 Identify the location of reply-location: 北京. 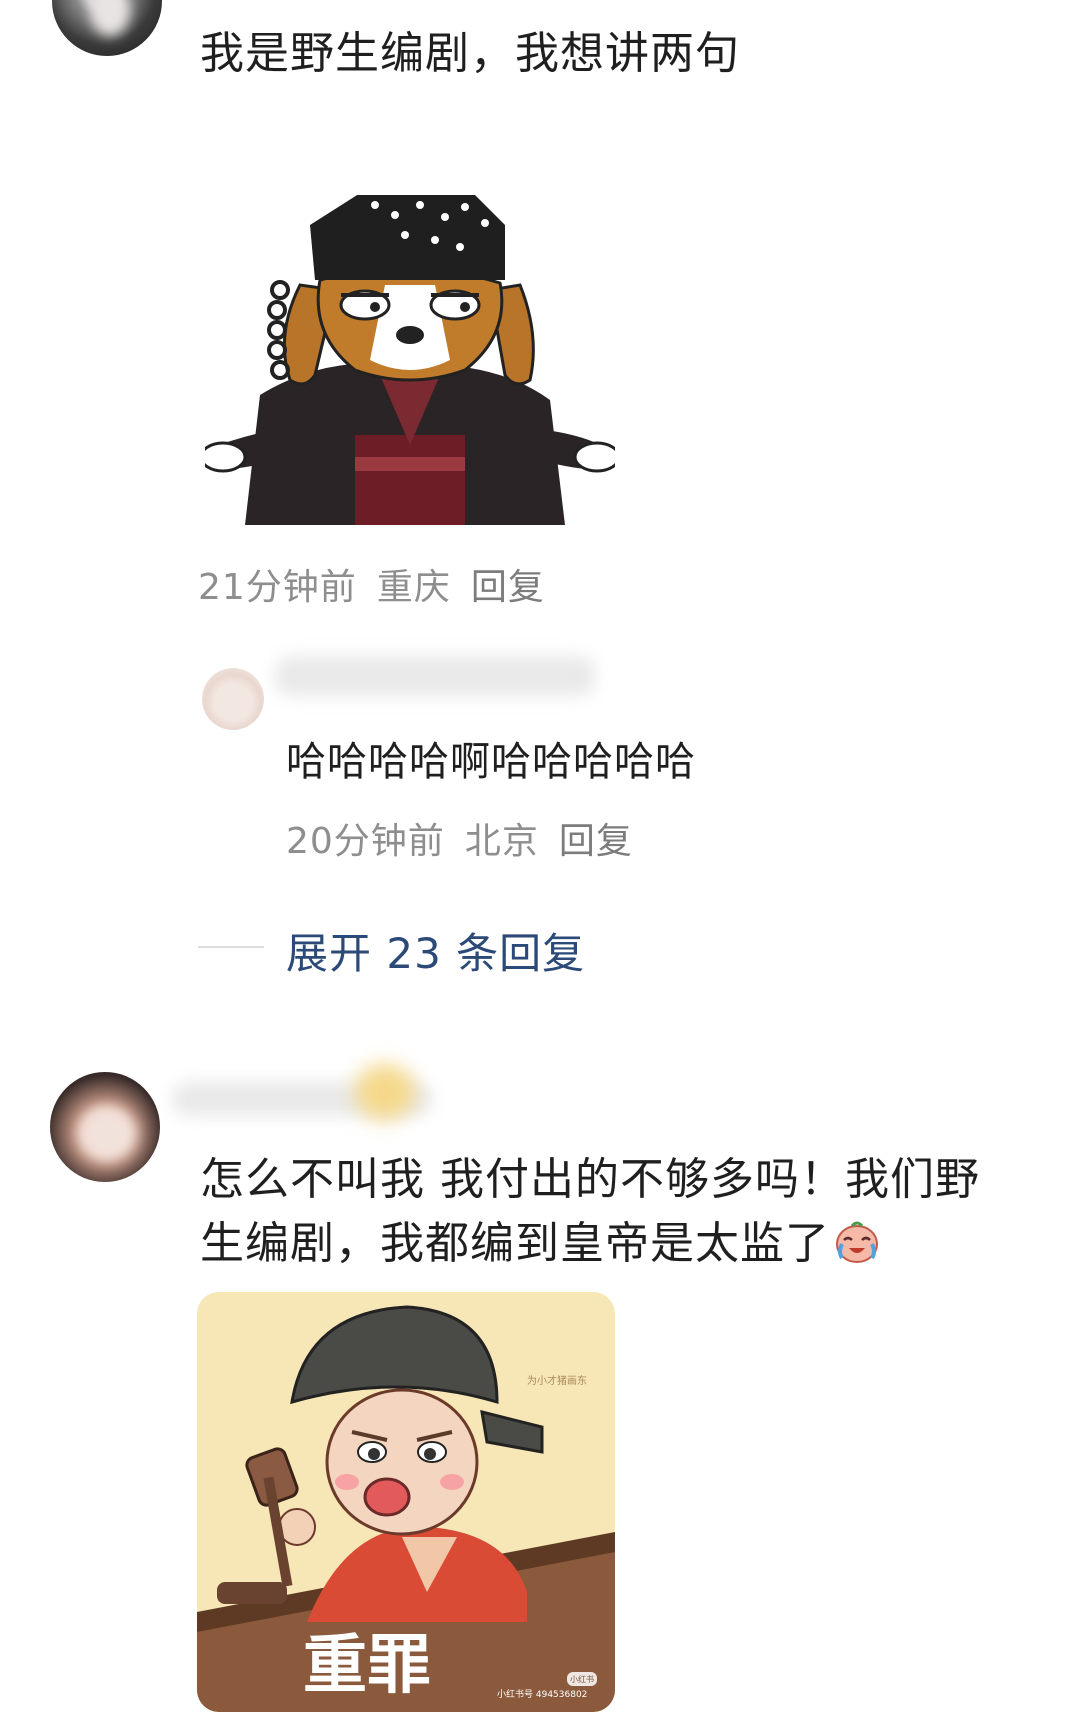
(501, 841).